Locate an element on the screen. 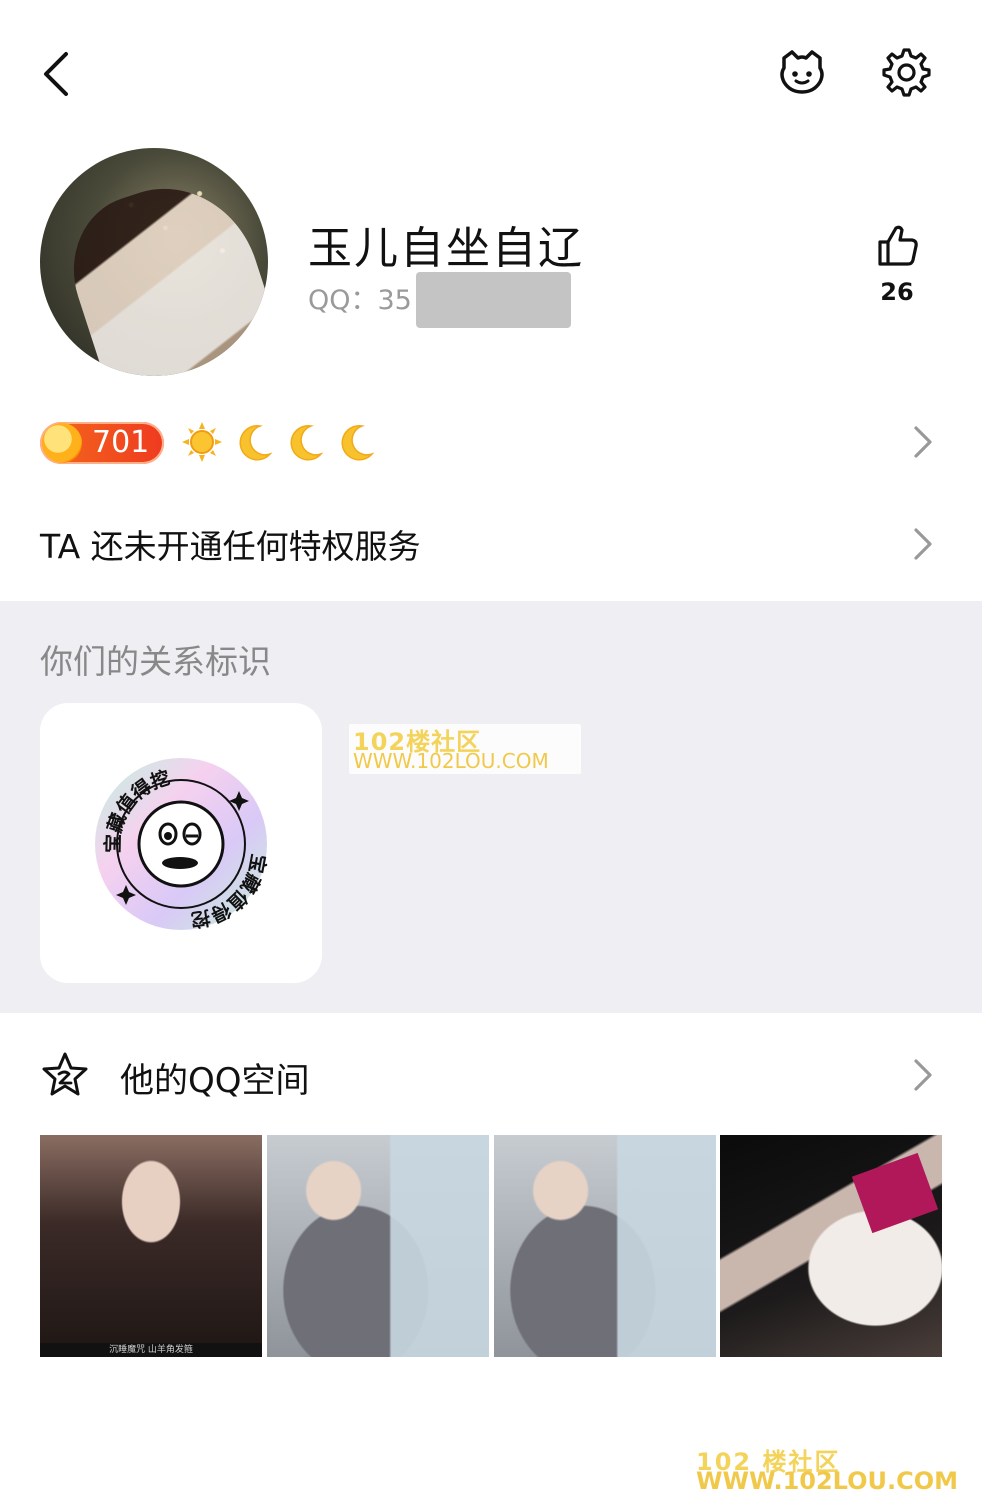 The width and height of the screenshot is (982, 1500). relation-title: 你们的关系标识 is located at coordinates (155, 661).